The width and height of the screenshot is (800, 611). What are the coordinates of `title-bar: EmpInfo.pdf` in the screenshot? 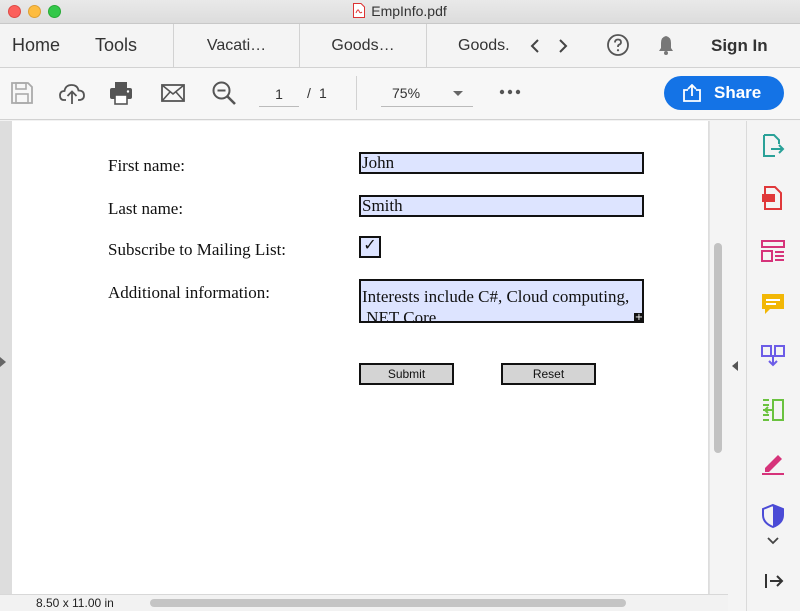 It's located at (400, 12).